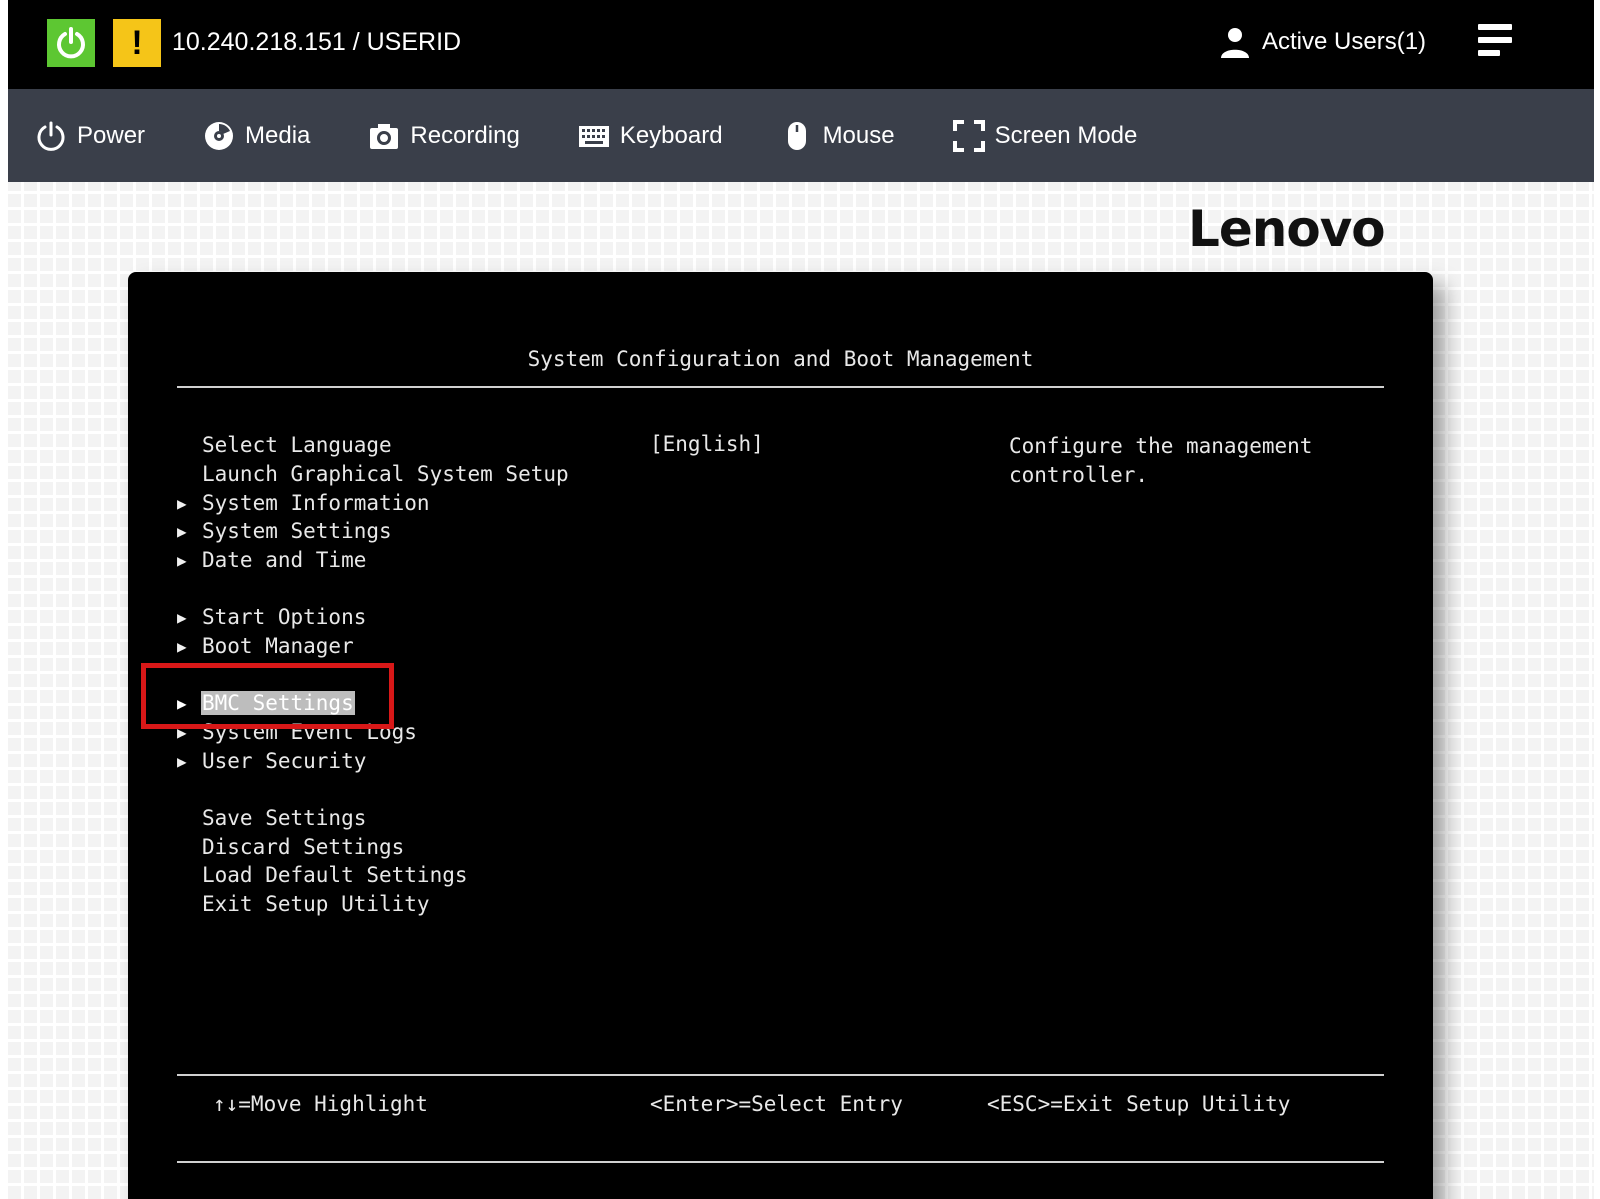  Describe the element at coordinates (858, 135) in the screenshot. I see `mouse-menu-label: Mouse` at that location.